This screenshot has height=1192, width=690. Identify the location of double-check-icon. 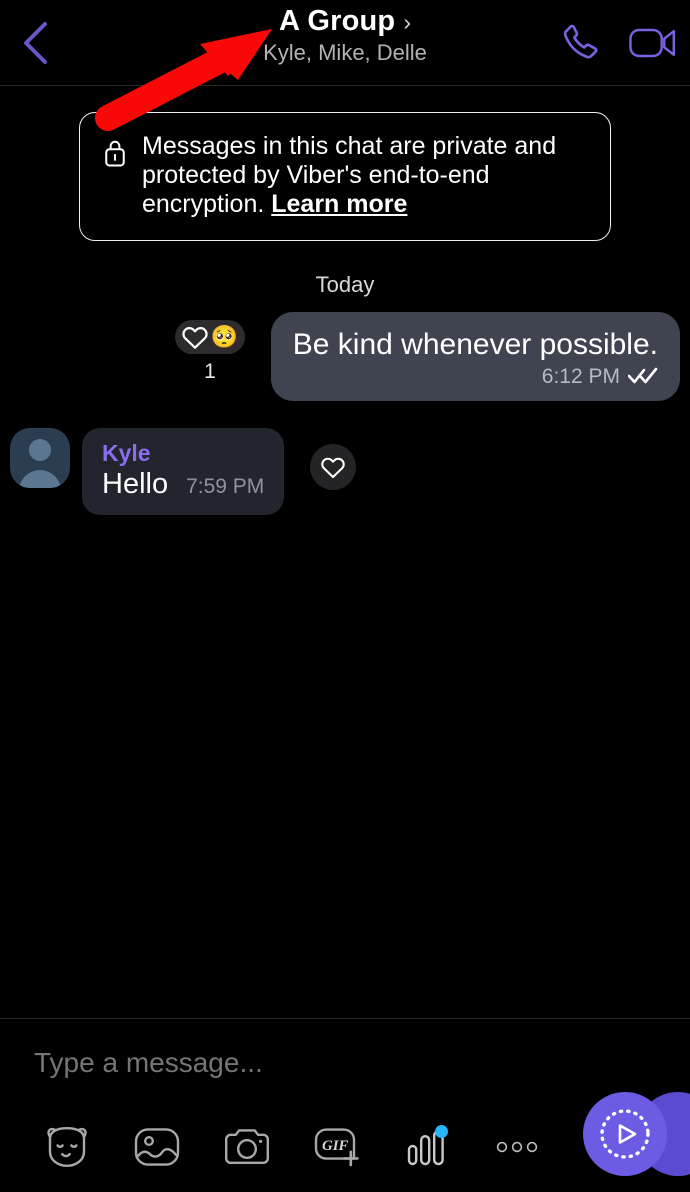
(642, 377).